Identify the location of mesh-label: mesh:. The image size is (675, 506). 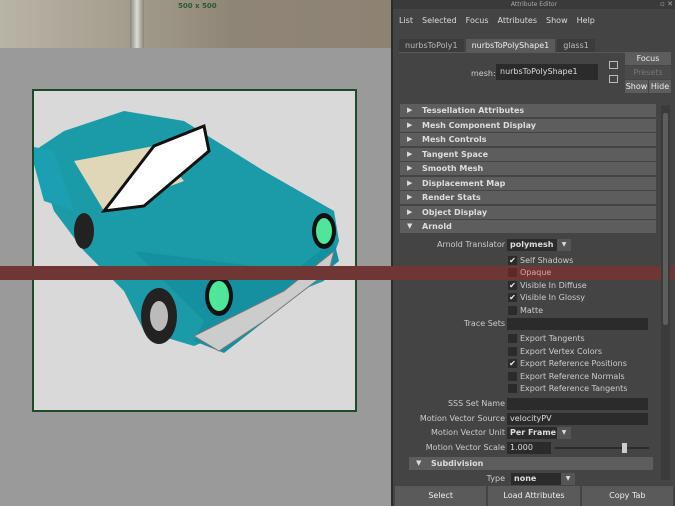
(483, 73).